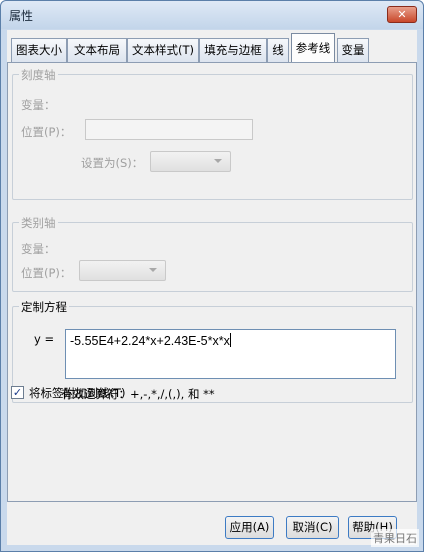  What do you see at coordinates (395, 538) in the screenshot?
I see `watermark: 青果日石` at bounding box center [395, 538].